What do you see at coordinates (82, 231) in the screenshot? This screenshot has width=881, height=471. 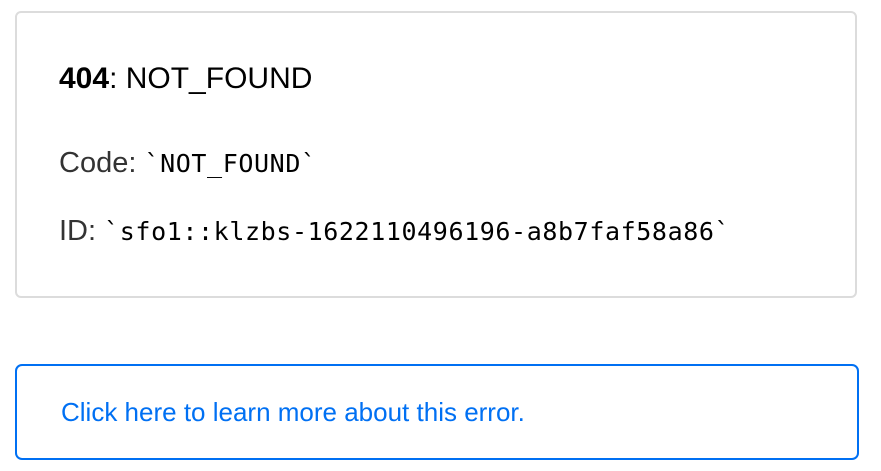 I see `id-label: ID:` at bounding box center [82, 231].